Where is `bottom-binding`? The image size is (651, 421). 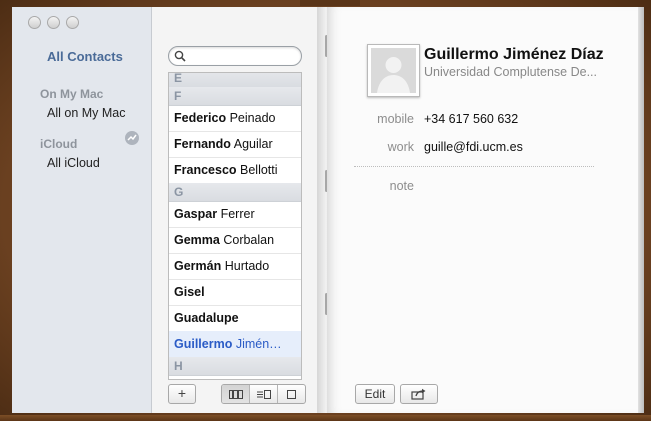 bottom-binding is located at coordinates (325, 418).